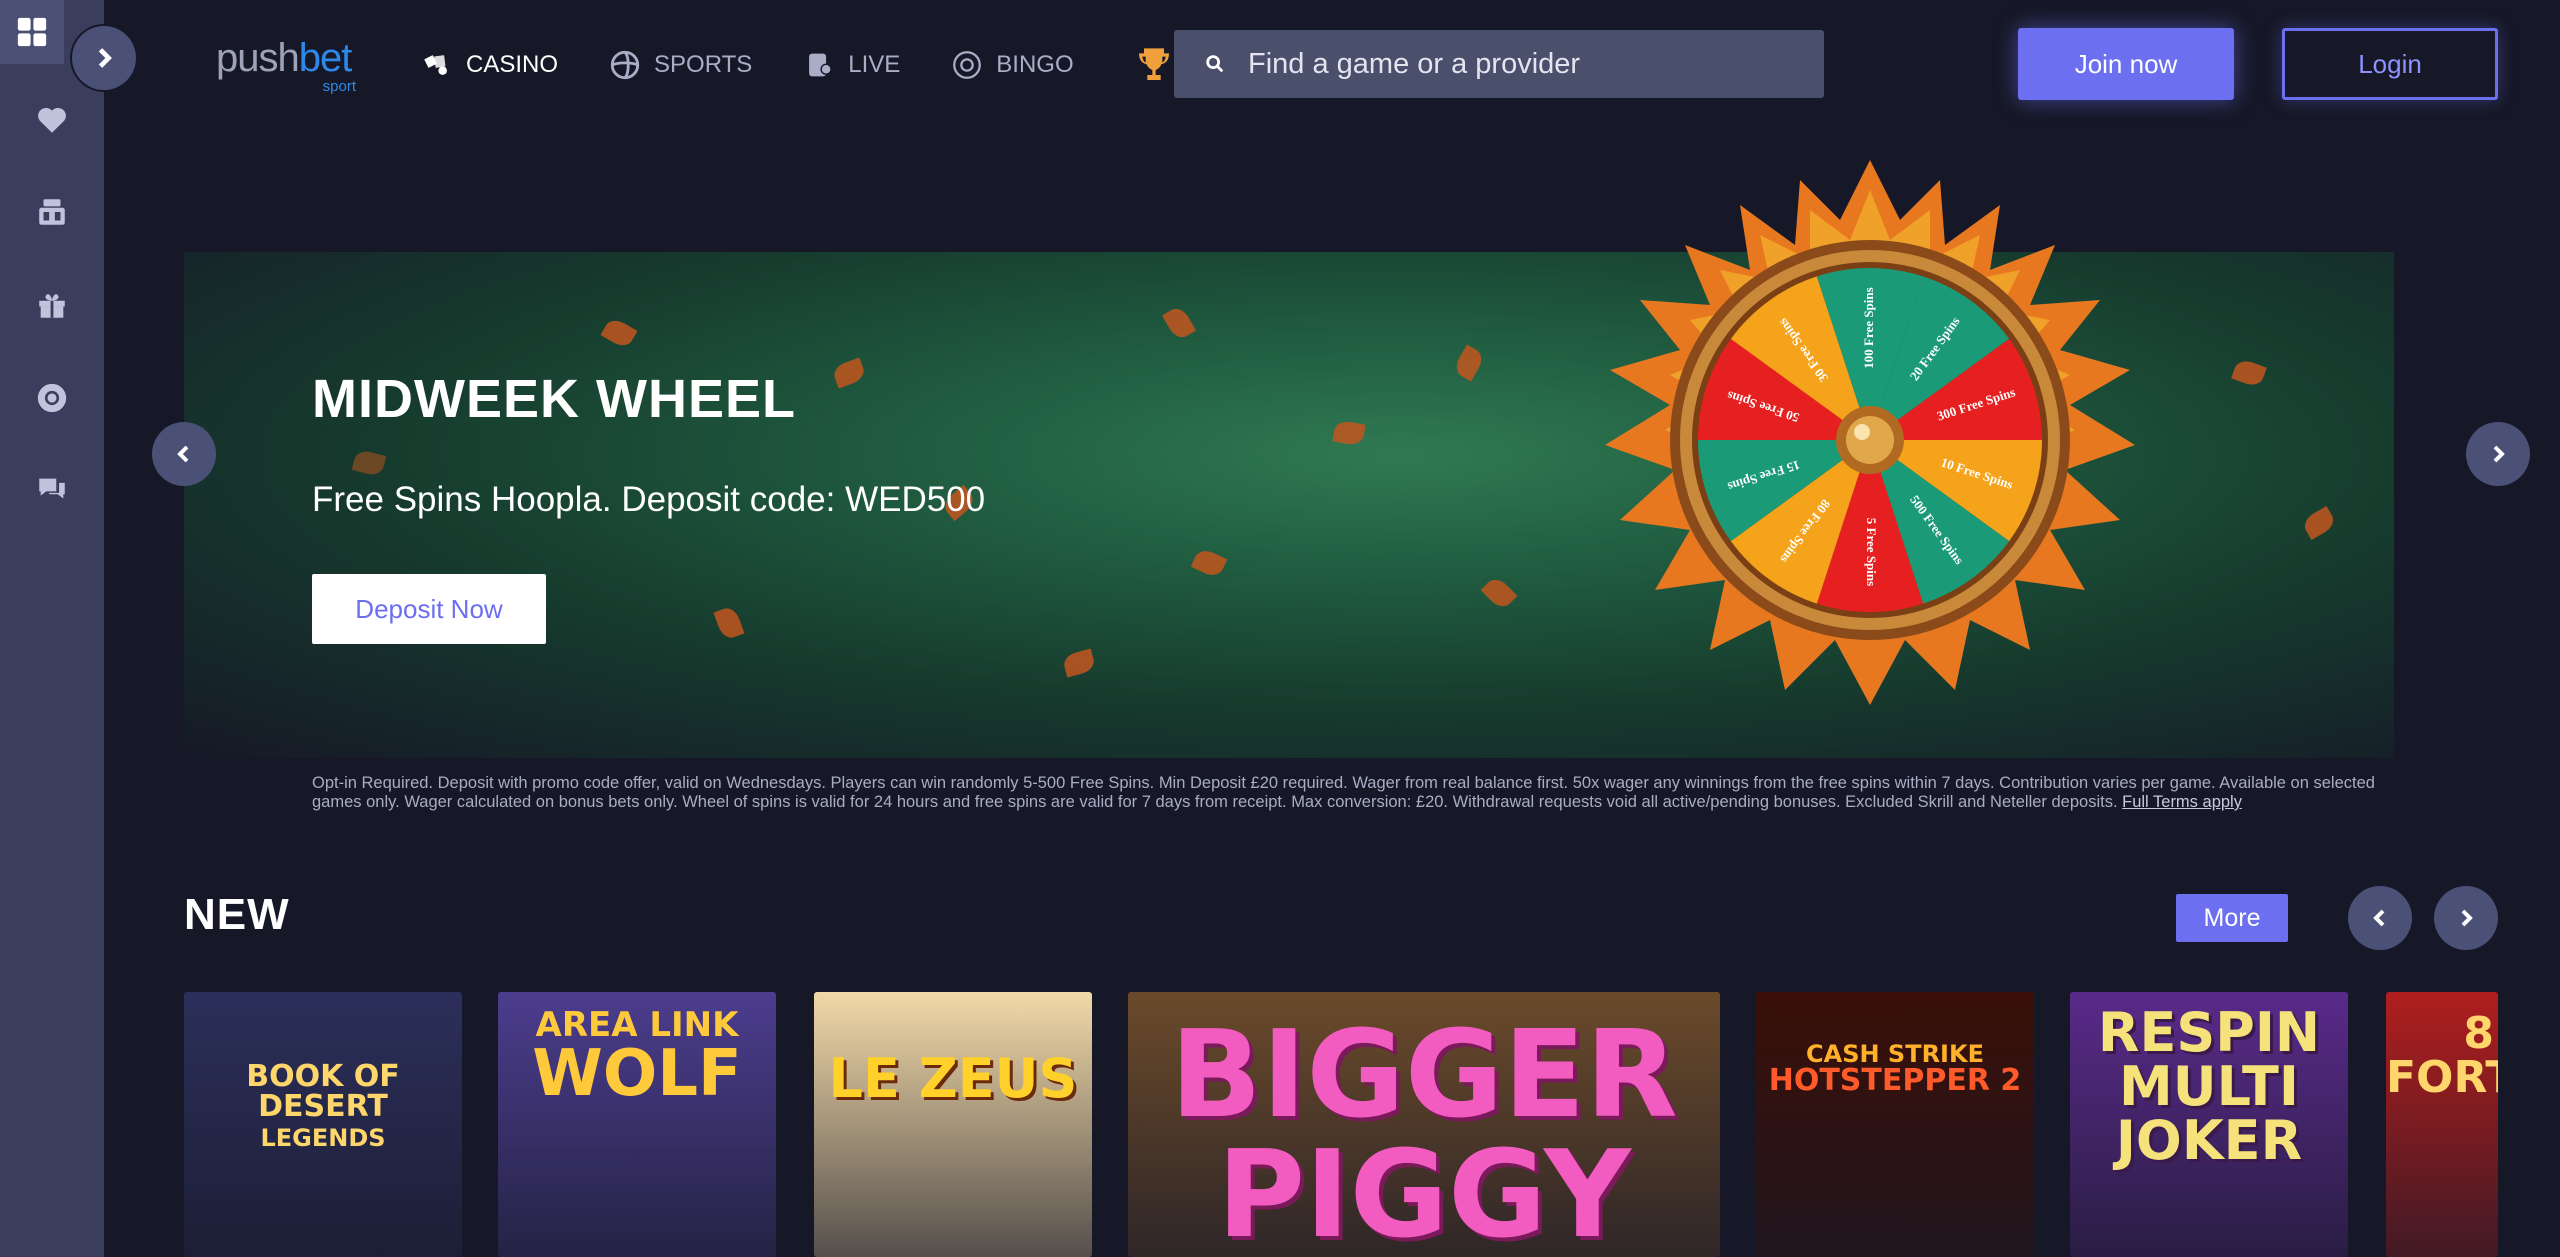  What do you see at coordinates (2182, 802) in the screenshot?
I see `full-terms-link: Full Terms apply` at bounding box center [2182, 802].